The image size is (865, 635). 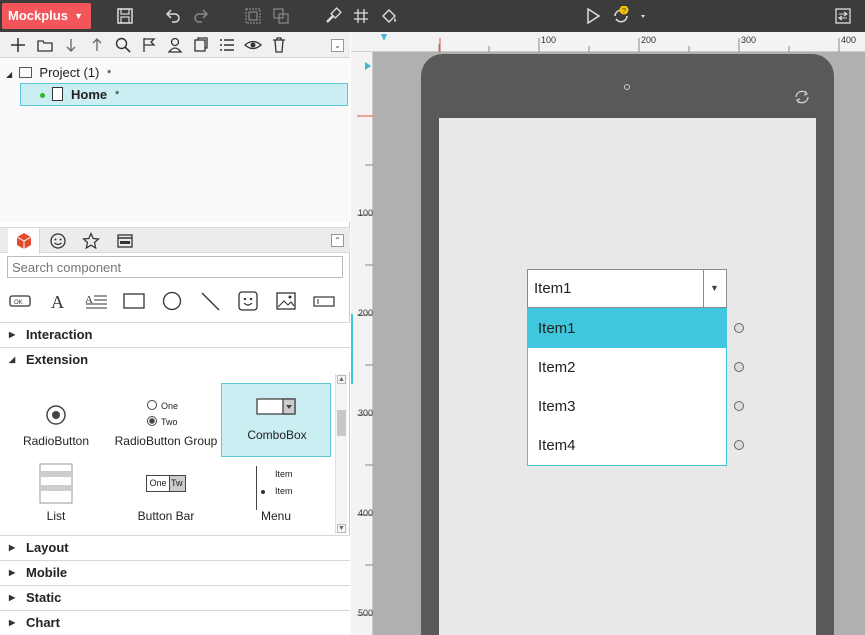 I want to click on ruler-label: 300, so click(x=366, y=413).